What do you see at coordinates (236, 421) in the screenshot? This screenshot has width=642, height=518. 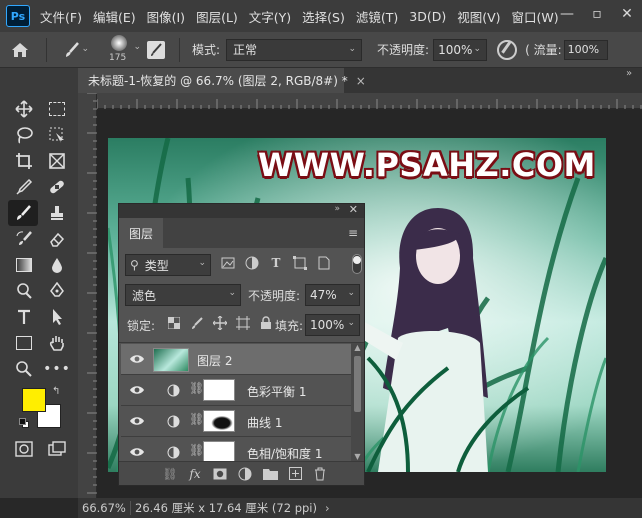 I see `layer-row: ⛓ 曲线 1` at bounding box center [236, 421].